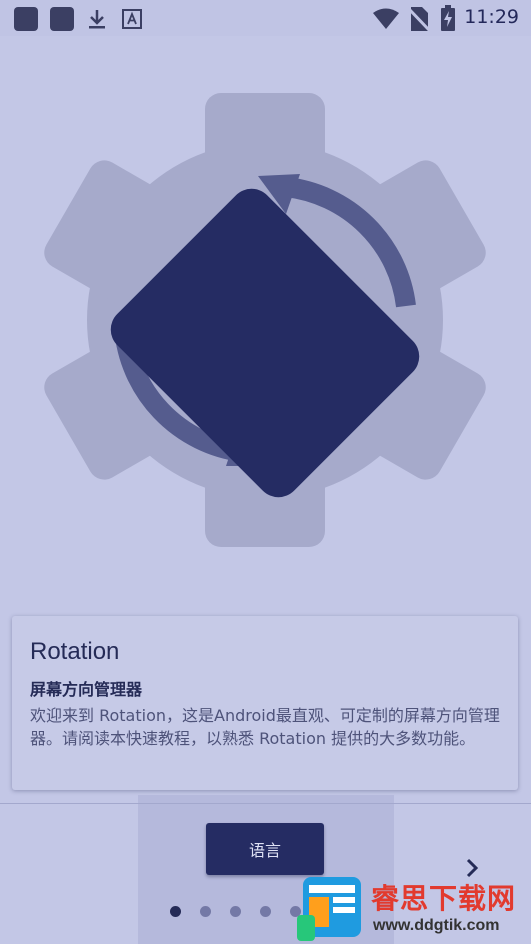 This screenshot has width=531, height=944. What do you see at coordinates (265, 803) in the screenshot?
I see `divider` at bounding box center [265, 803].